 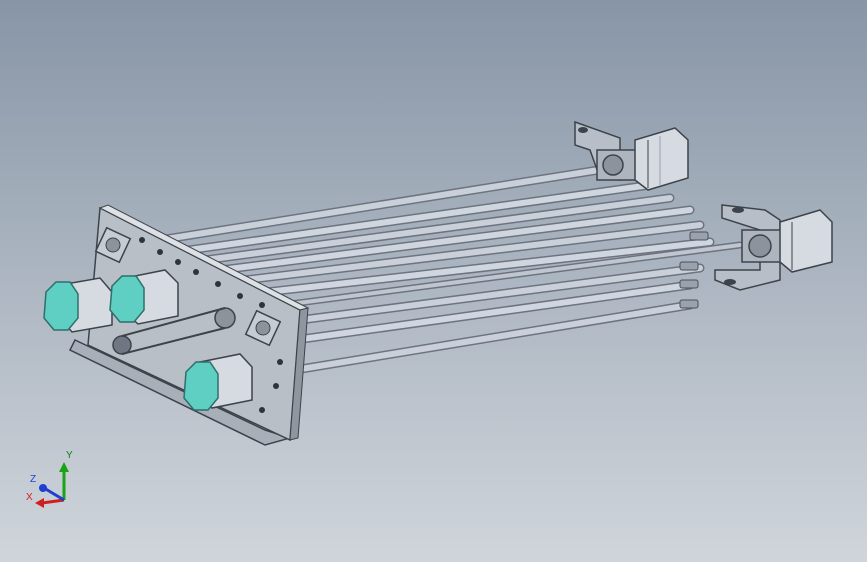 I want to click on stepper-motor-left, so click(x=78, y=305).